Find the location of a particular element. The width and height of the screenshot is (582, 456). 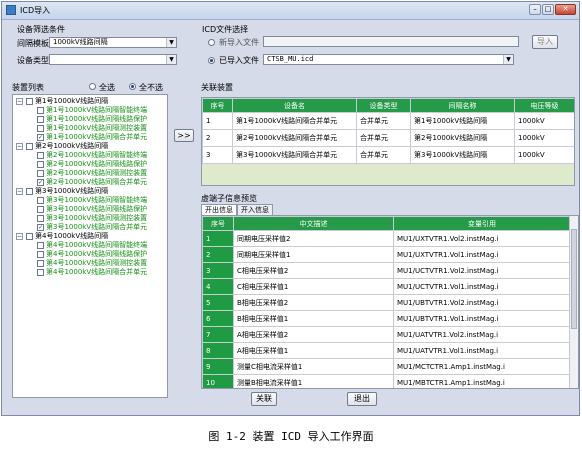

tree-group-label: 第4号1000kV线路间隔 is located at coordinates (71, 236).